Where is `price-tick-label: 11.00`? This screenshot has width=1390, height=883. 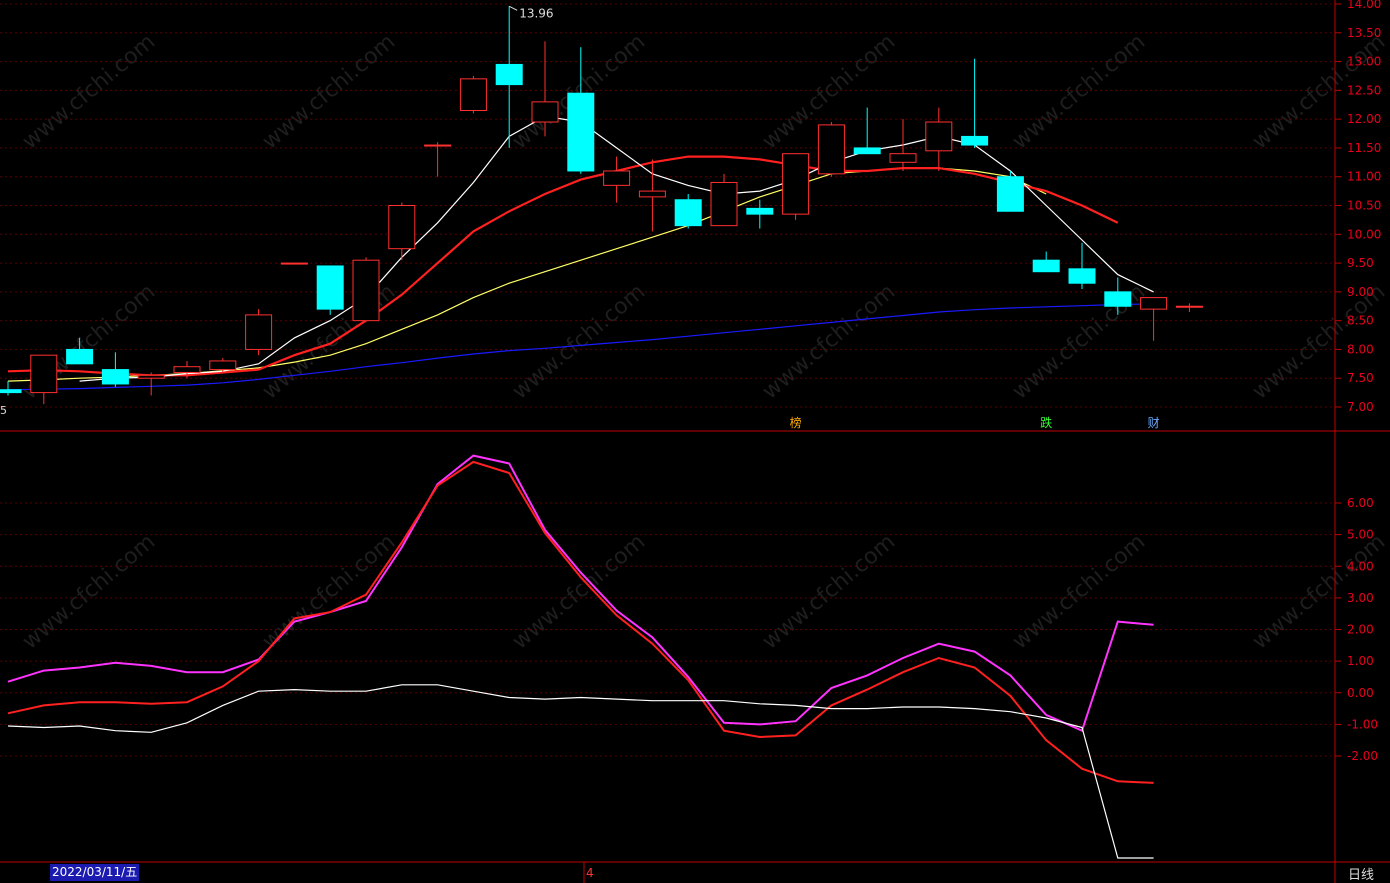 price-tick-label: 11.00 is located at coordinates (1364, 177).